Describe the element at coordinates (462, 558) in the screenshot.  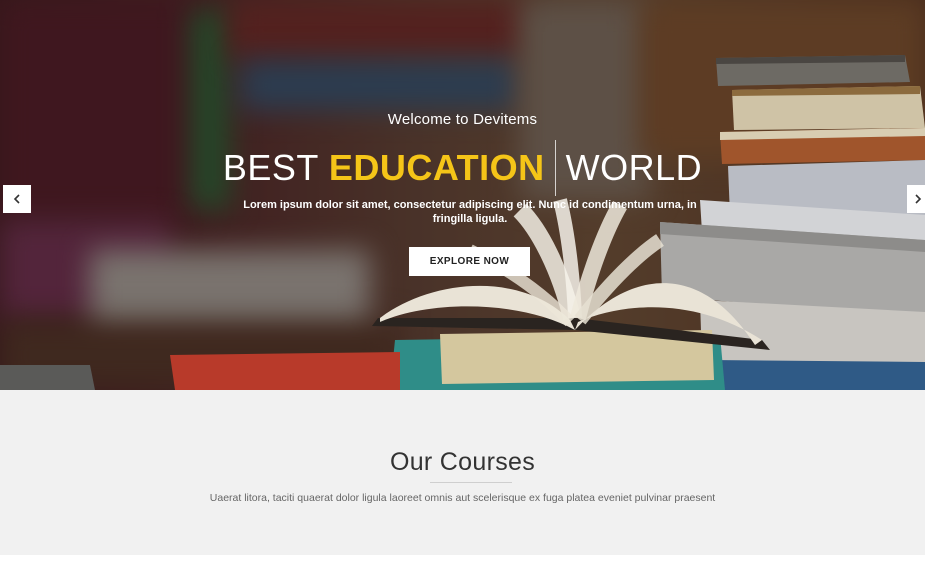
I see `bottom-strip` at that location.